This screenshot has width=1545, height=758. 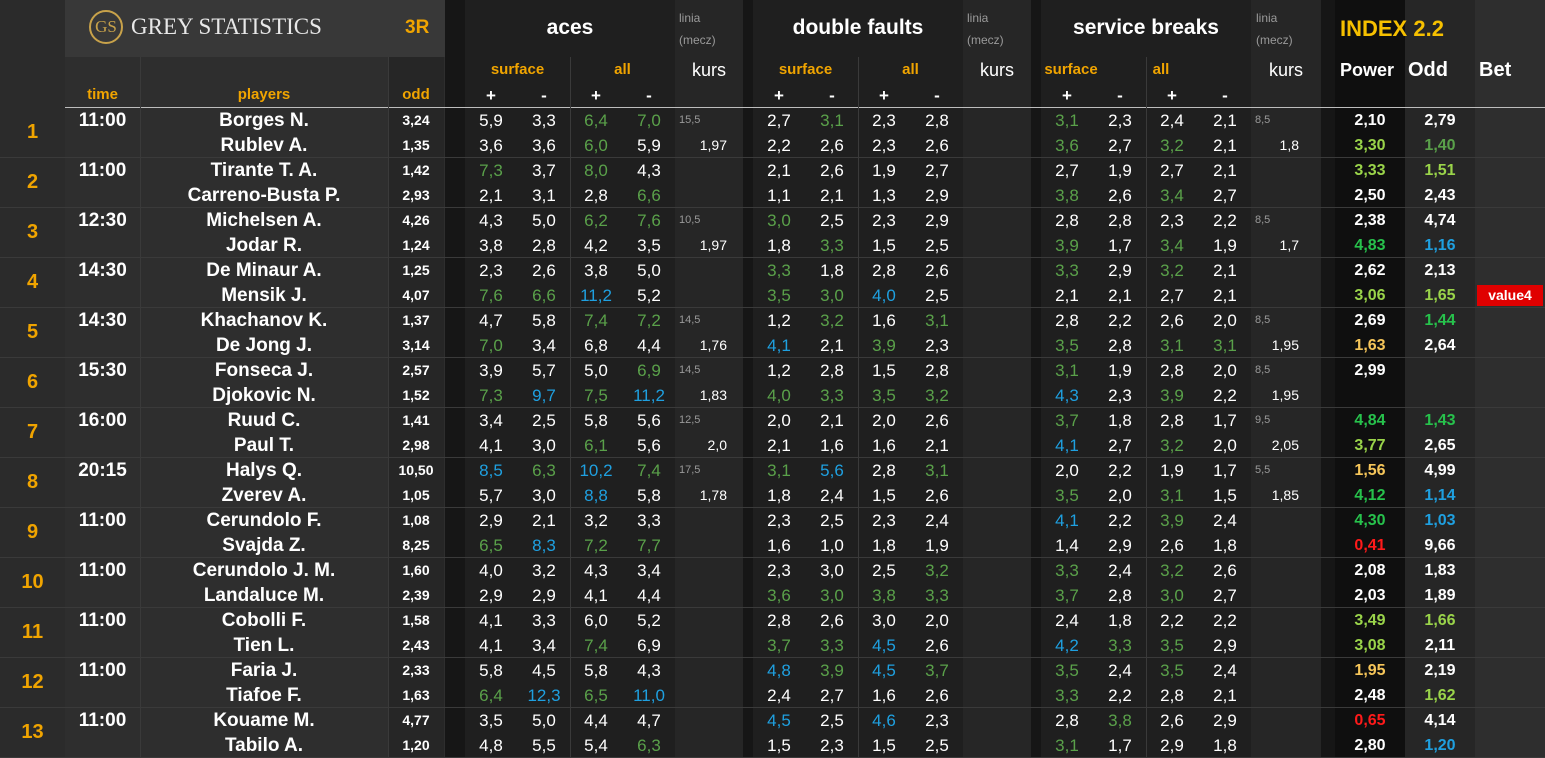 What do you see at coordinates (32, 432) in the screenshot?
I see `match-number: 7` at bounding box center [32, 432].